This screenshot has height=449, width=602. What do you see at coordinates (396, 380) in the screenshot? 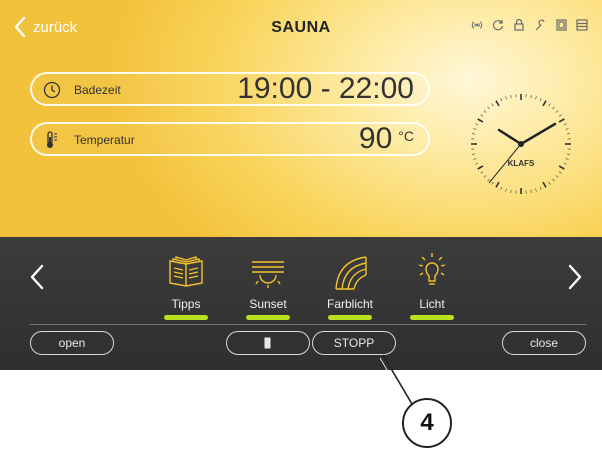
I see `callout-leader-line` at bounding box center [396, 380].